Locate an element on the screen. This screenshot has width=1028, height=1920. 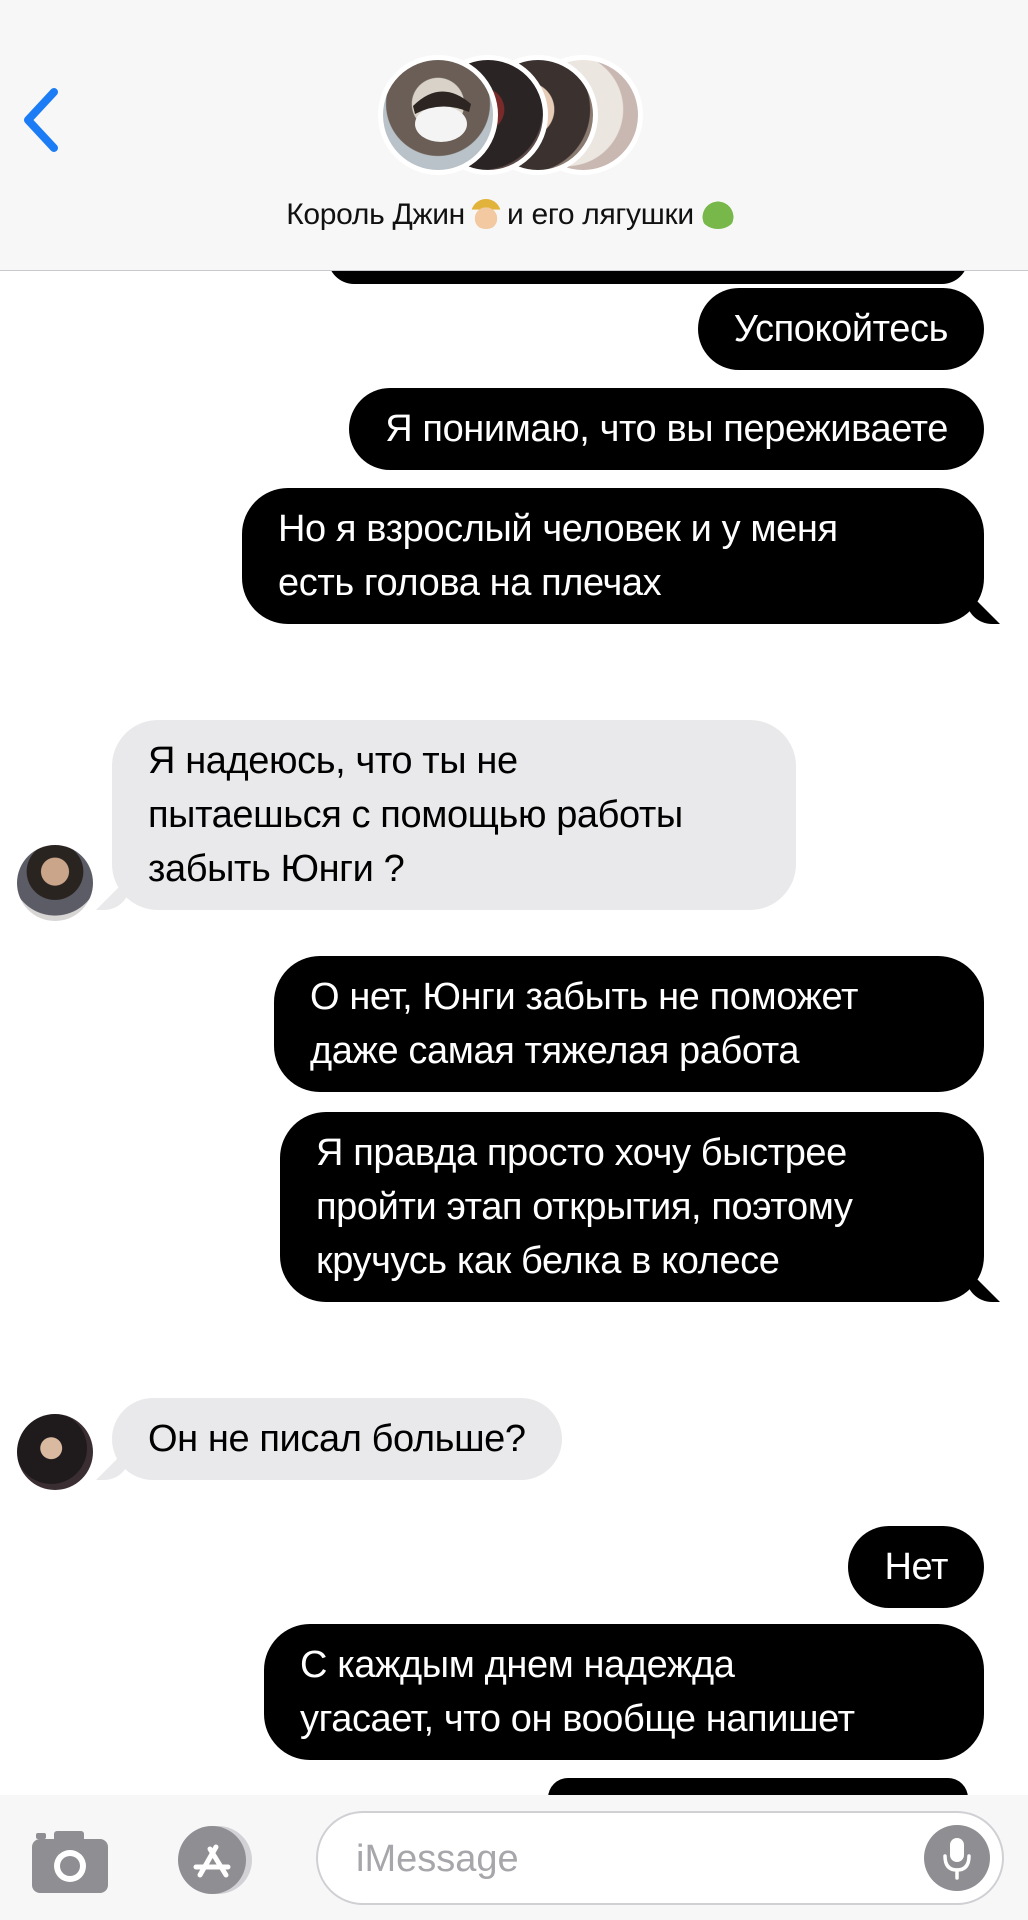
app-store-button is located at coordinates (214, 1860).